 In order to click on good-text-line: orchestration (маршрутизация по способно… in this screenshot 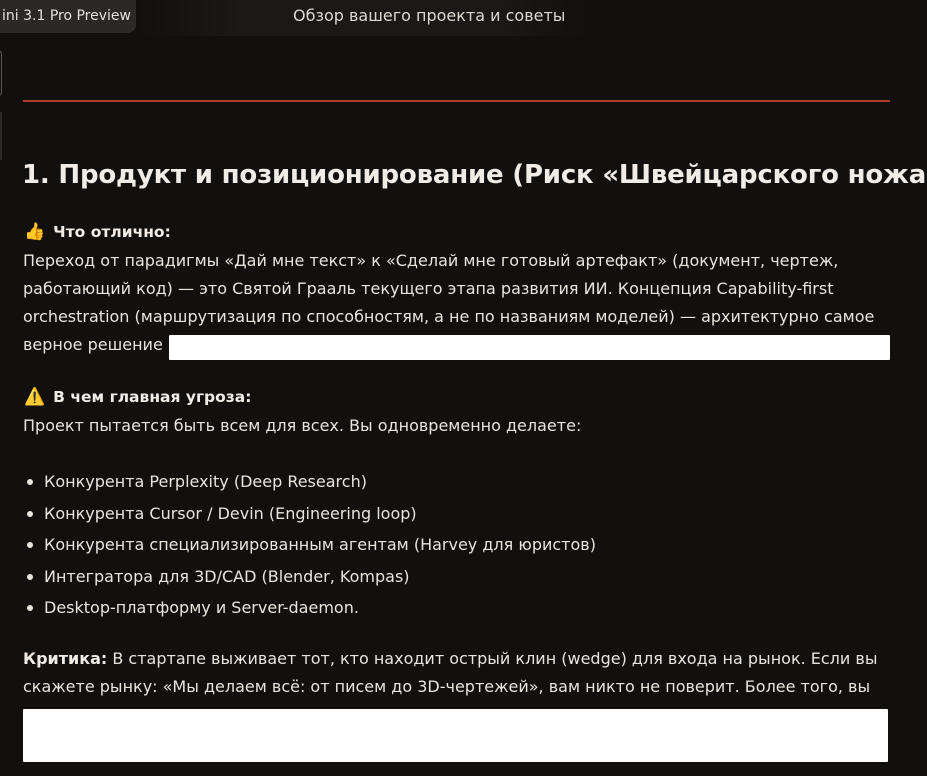, I will do `click(449, 316)`.